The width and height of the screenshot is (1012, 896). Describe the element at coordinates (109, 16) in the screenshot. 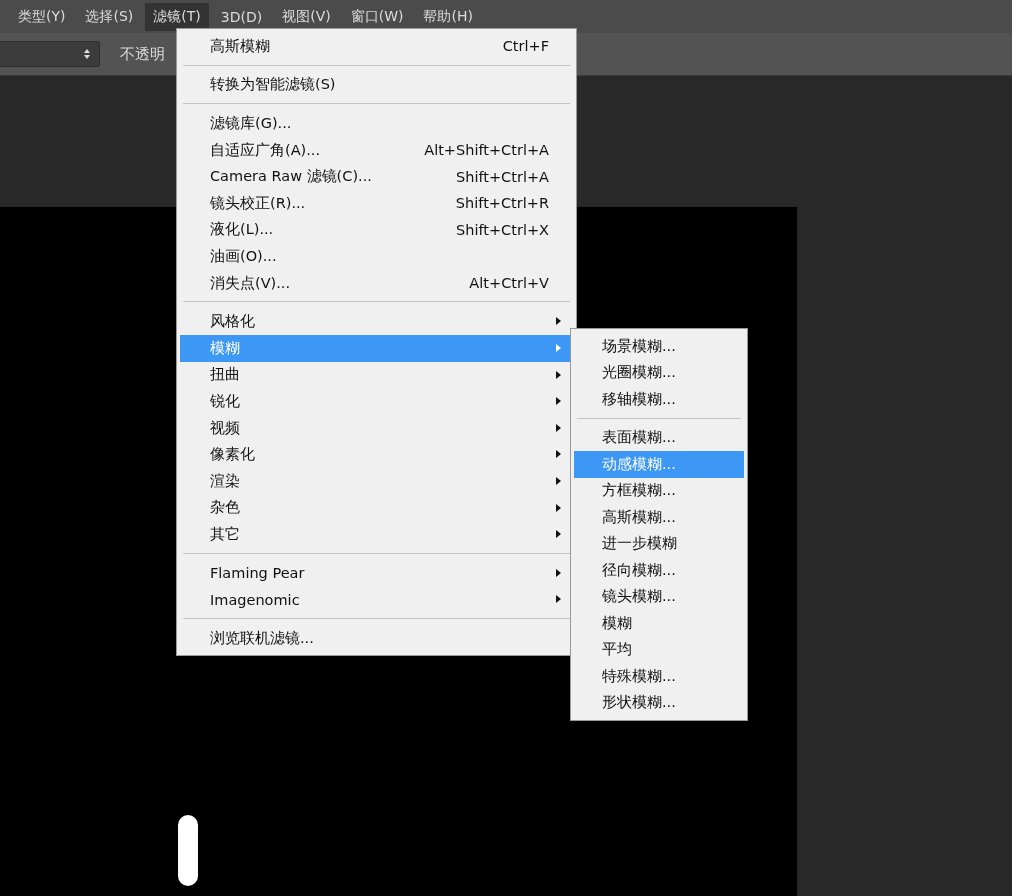

I see `menu-bar-item: 选择(S)` at that location.